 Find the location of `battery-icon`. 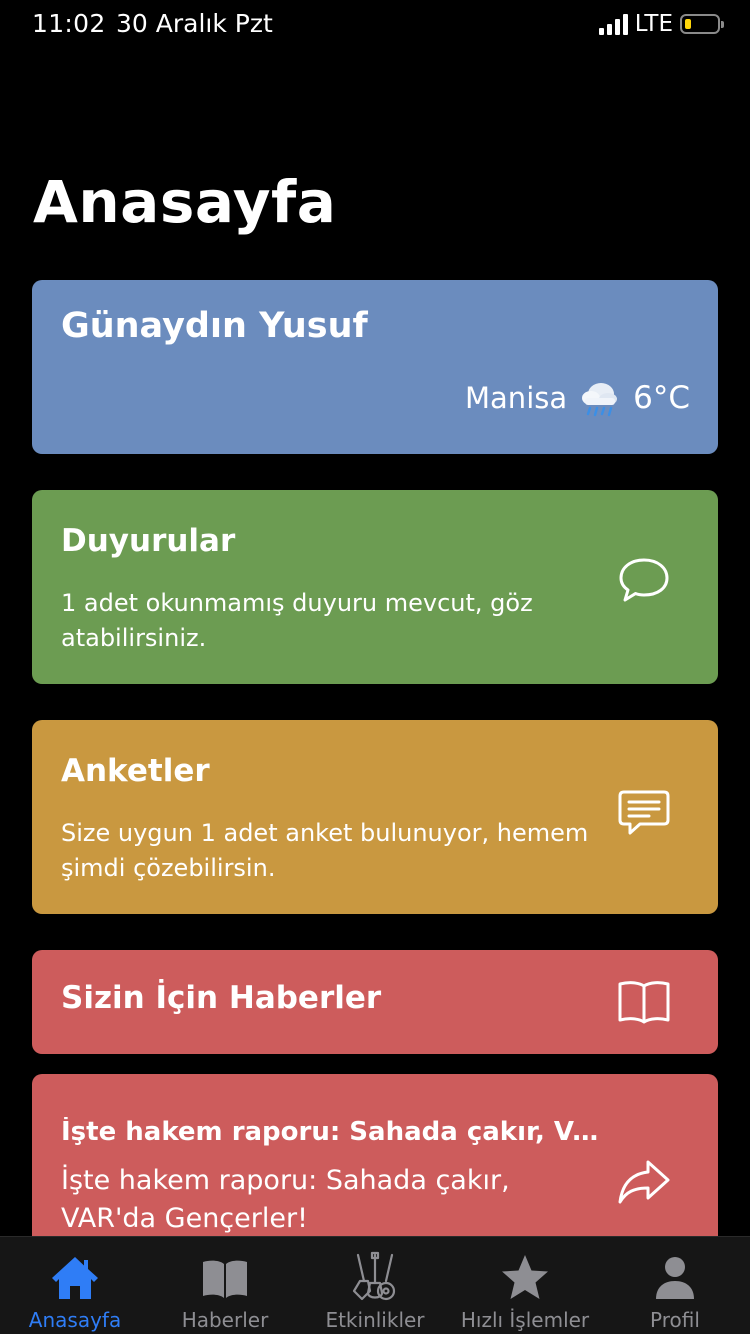

battery-icon is located at coordinates (702, 24).